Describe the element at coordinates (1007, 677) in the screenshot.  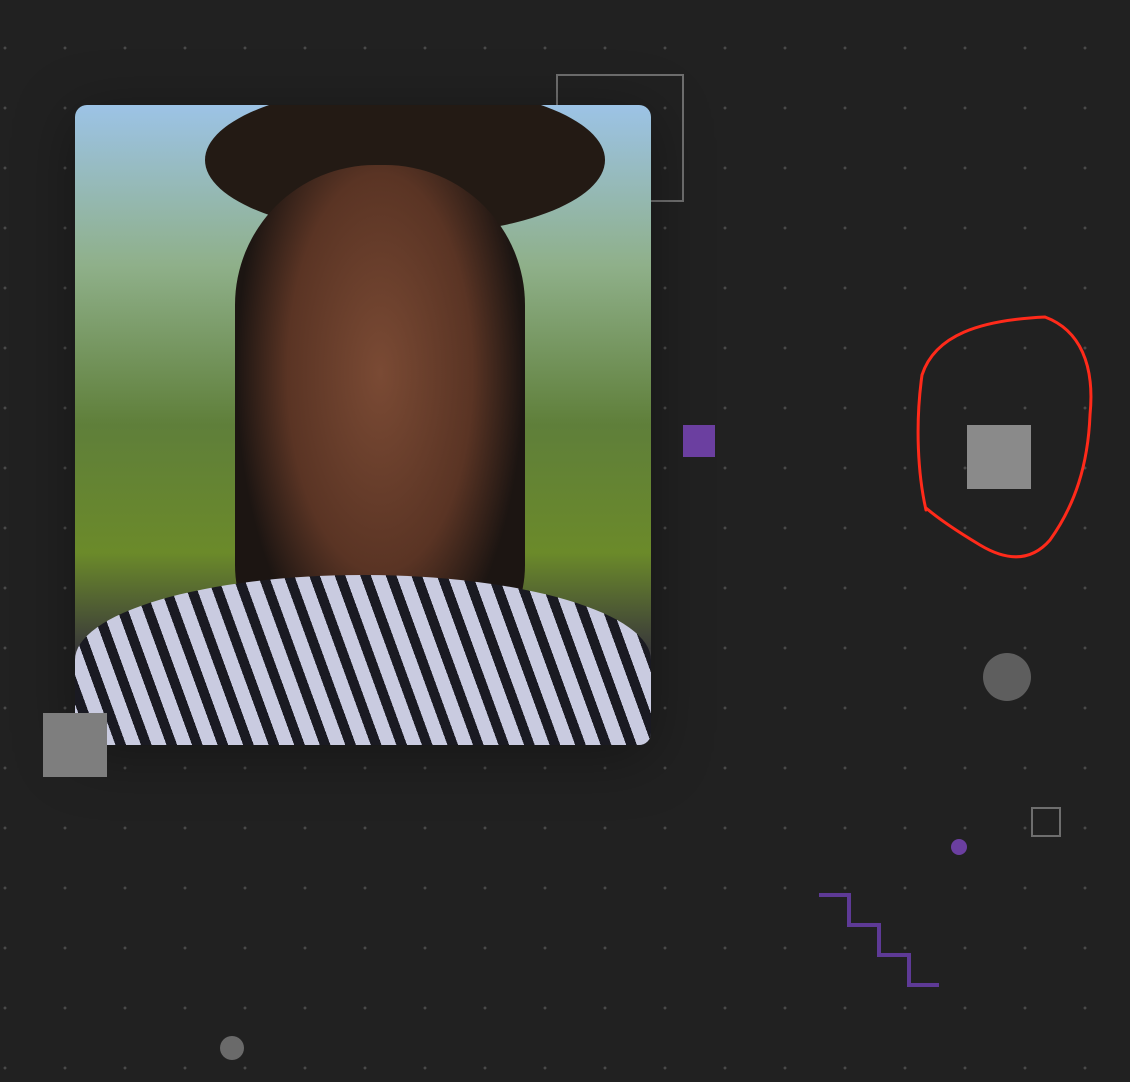
I see `gray-circle-right` at that location.